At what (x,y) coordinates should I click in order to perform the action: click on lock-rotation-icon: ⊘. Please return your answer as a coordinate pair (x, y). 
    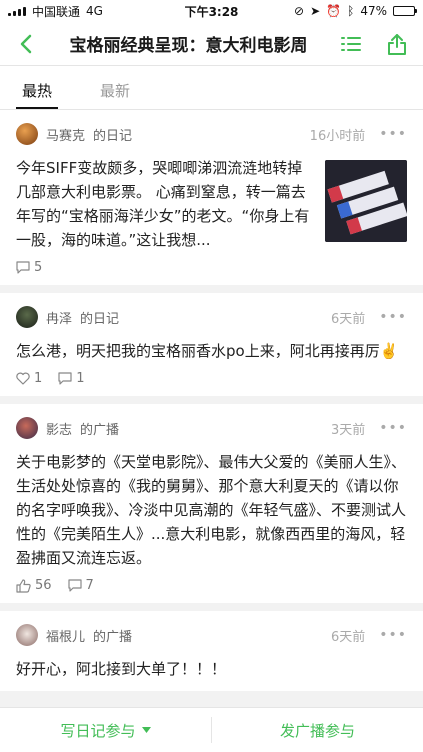
    Looking at the image, I should click on (299, 11).